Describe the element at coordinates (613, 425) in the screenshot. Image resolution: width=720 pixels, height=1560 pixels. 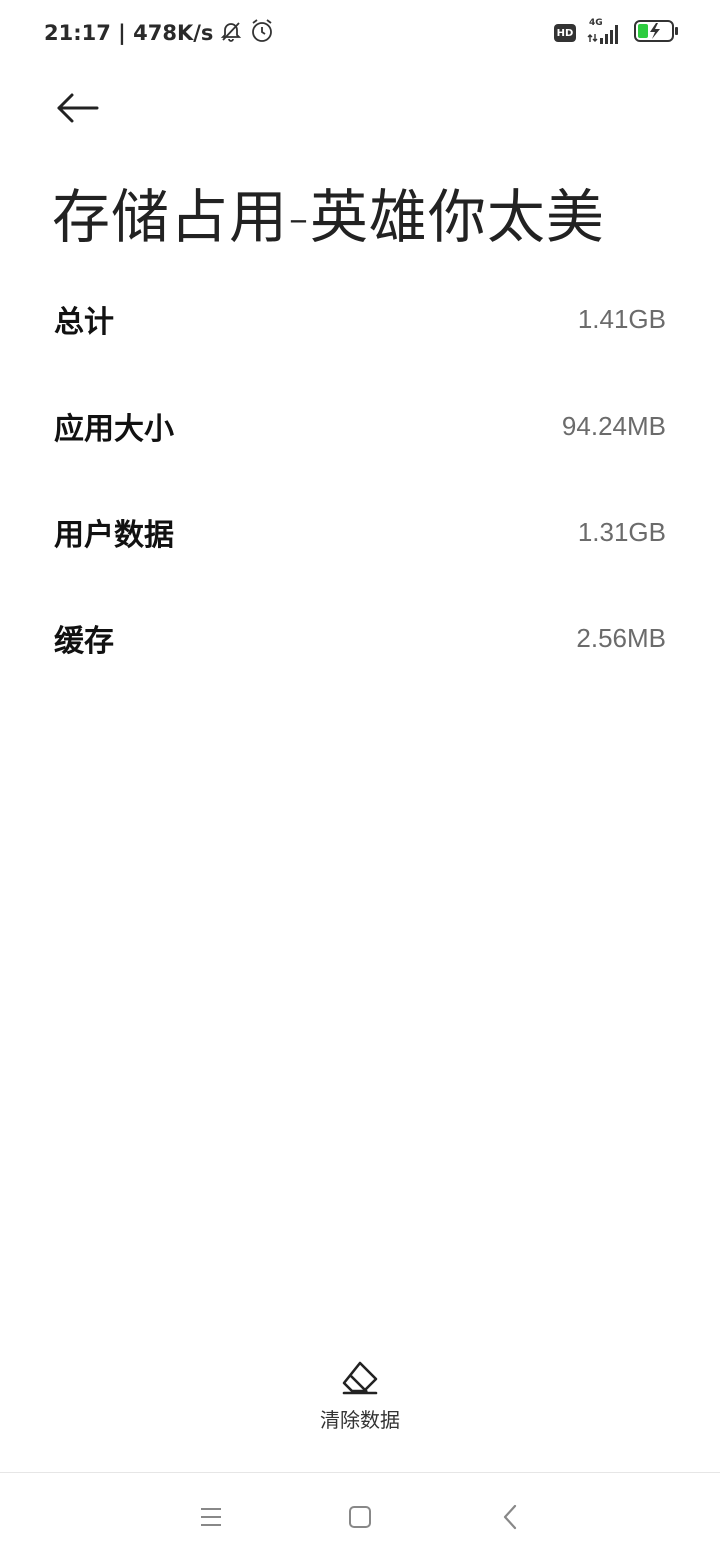
I see `storage-value: 94.24MB` at that location.